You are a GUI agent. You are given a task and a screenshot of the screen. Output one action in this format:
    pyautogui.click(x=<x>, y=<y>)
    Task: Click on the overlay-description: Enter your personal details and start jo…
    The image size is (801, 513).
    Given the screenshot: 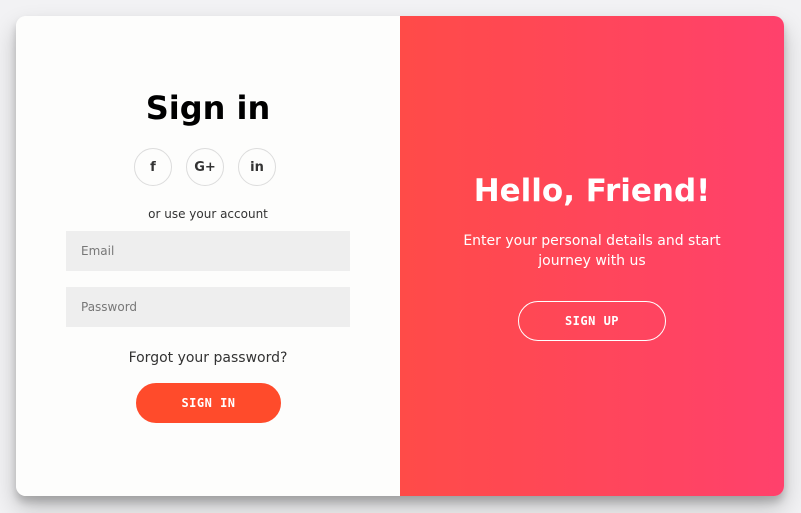 What is the action you would take?
    pyautogui.click(x=592, y=251)
    